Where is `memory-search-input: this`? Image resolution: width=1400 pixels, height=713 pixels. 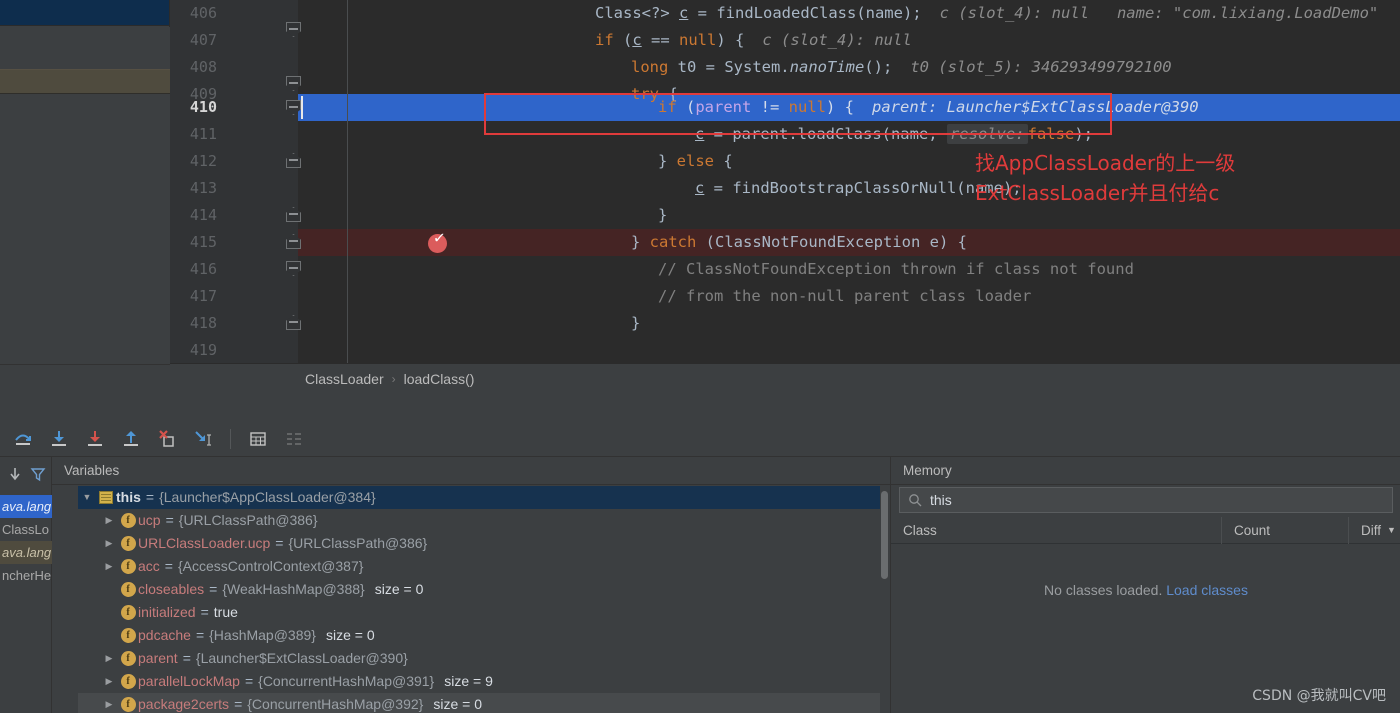
memory-search-input: this is located at coordinates (1146, 500).